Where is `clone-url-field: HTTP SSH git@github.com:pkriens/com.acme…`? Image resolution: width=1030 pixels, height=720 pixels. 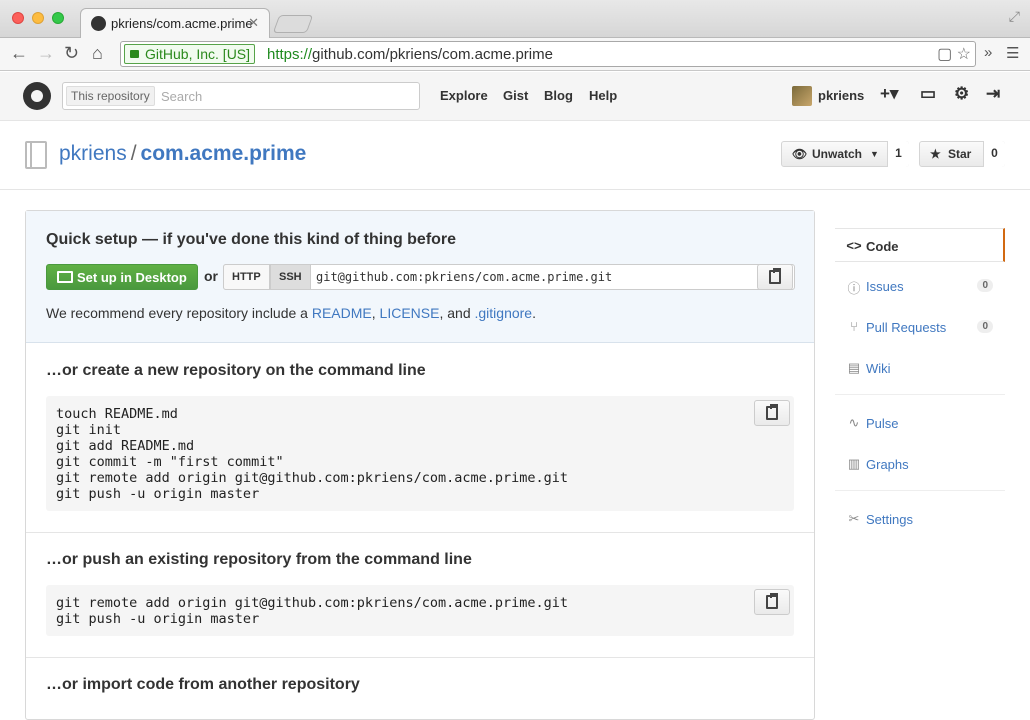
clone-url-field: HTTP SSH git@github.com:pkriens/com.acme… is located at coordinates (509, 277).